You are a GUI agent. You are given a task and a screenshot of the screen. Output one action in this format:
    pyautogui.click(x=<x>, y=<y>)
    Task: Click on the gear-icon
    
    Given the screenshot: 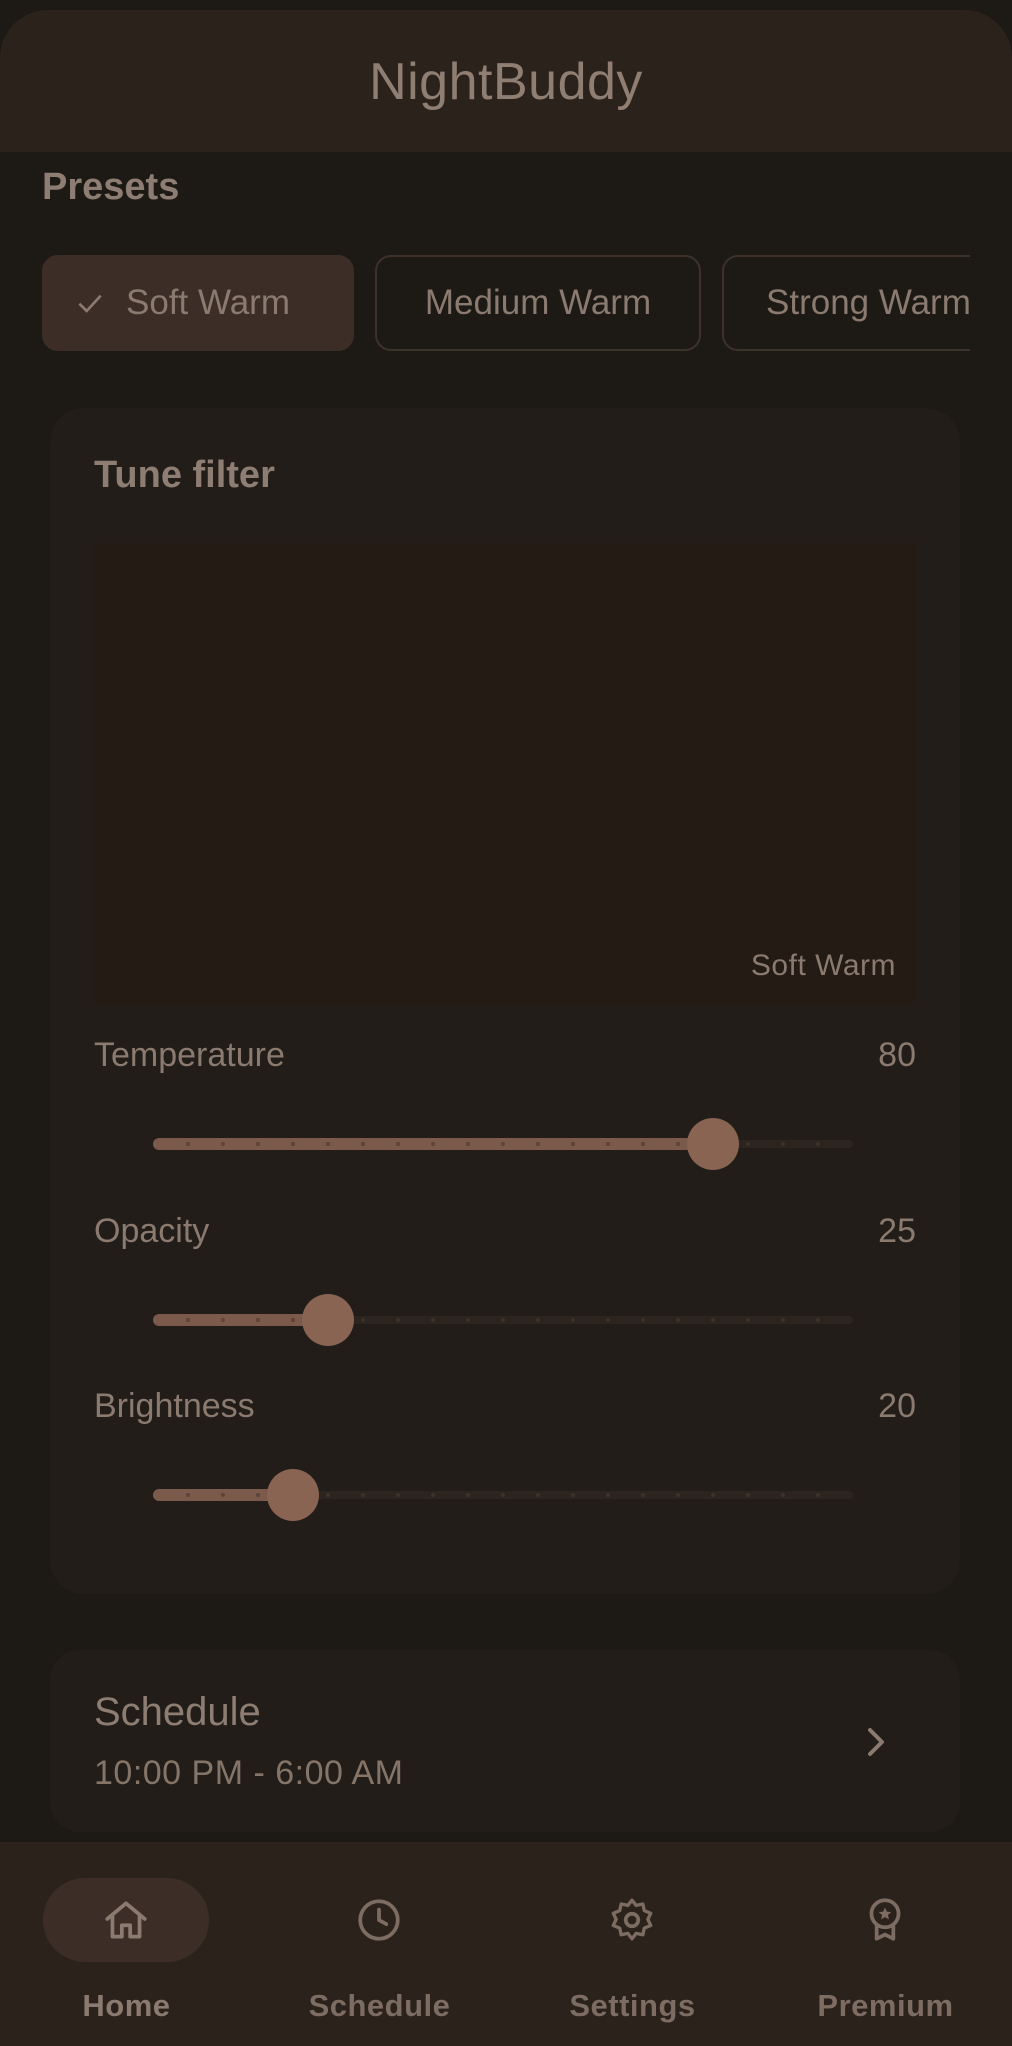 What is the action you would take?
    pyautogui.click(x=632, y=1920)
    